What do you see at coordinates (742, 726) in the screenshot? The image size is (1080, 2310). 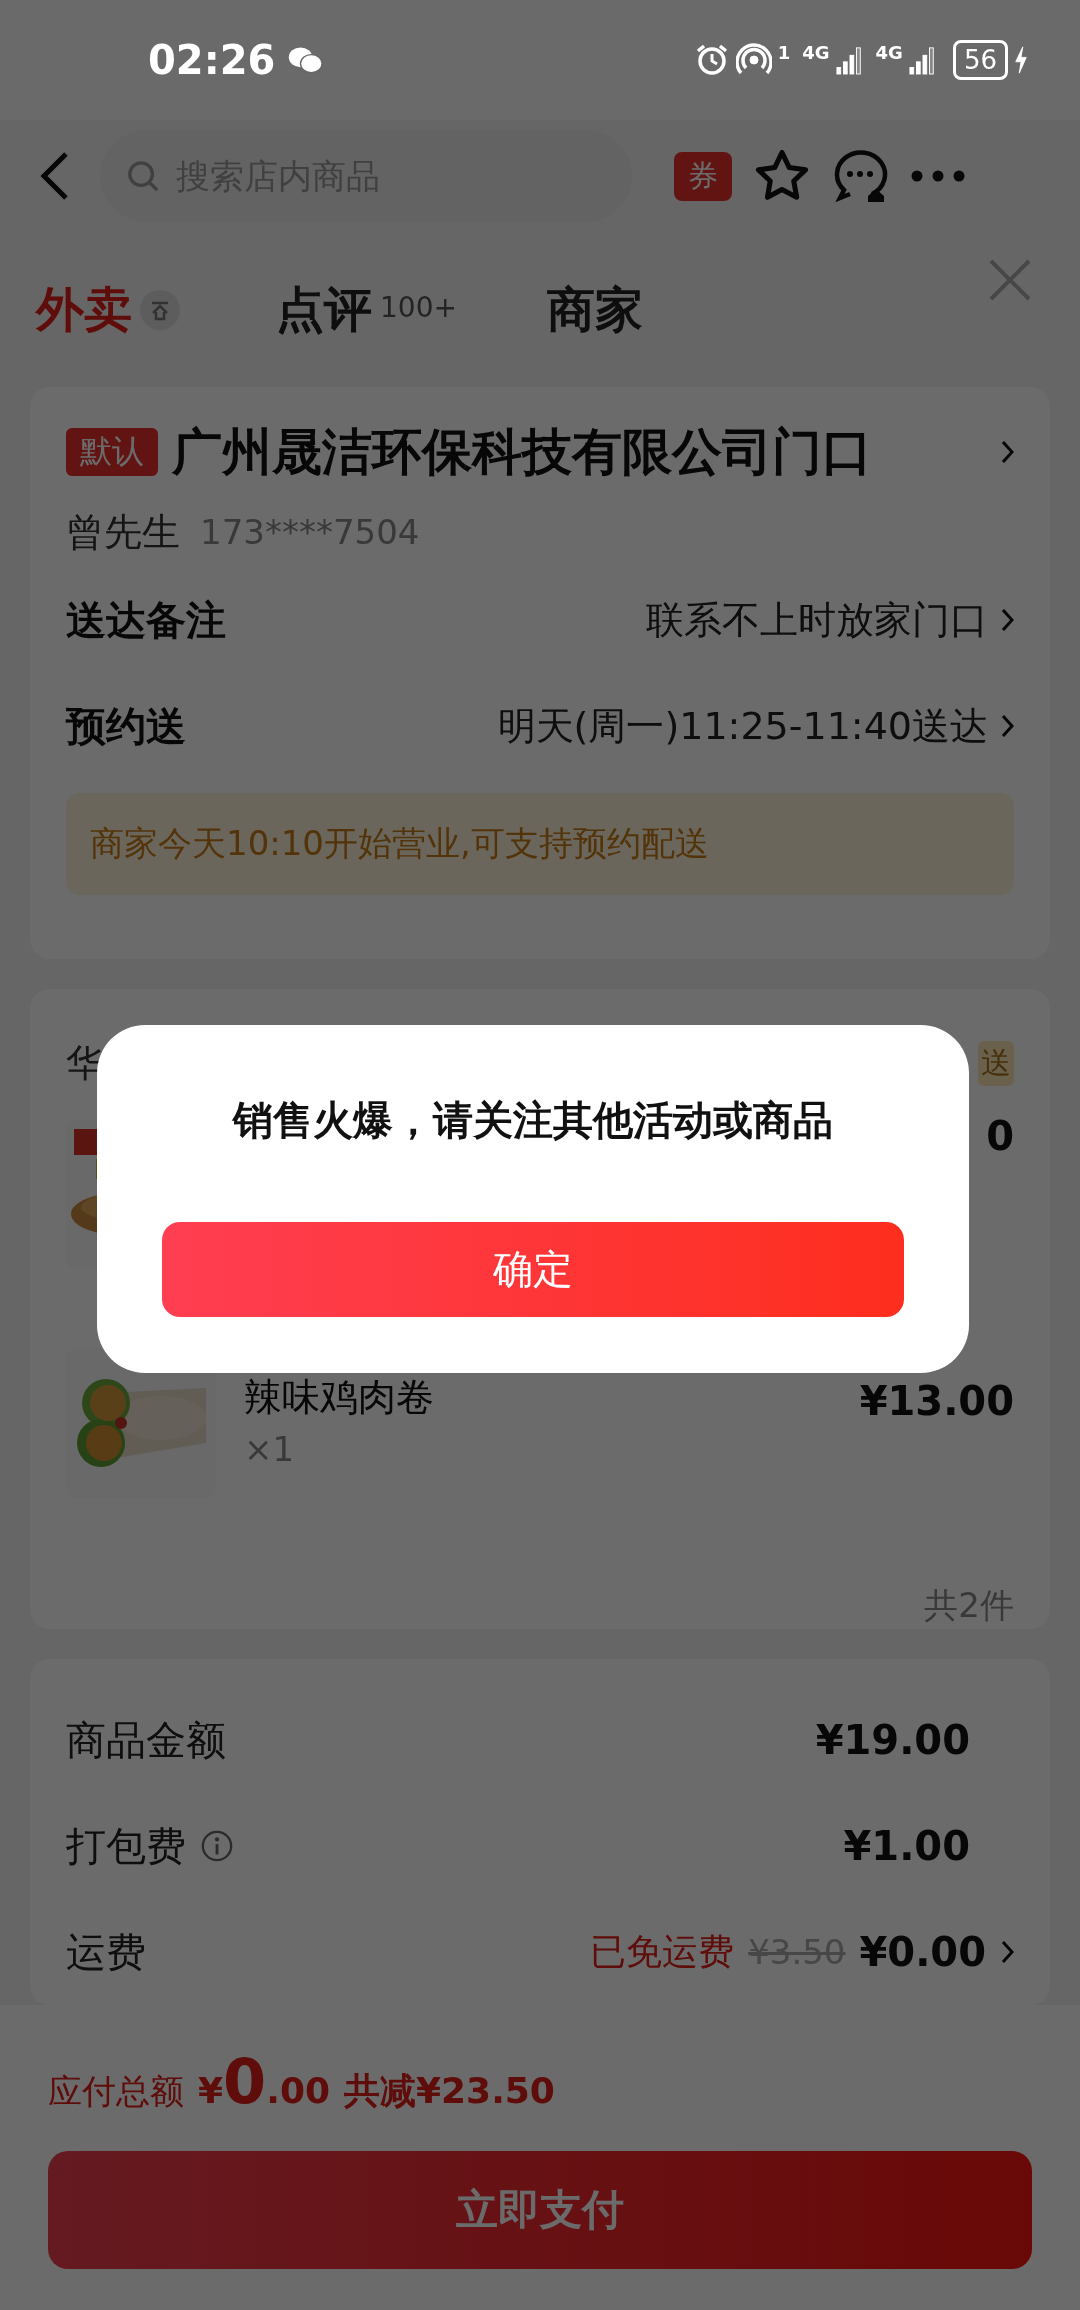 I see `delivery-value: 明天(周一)11:25-11:40送达` at bounding box center [742, 726].